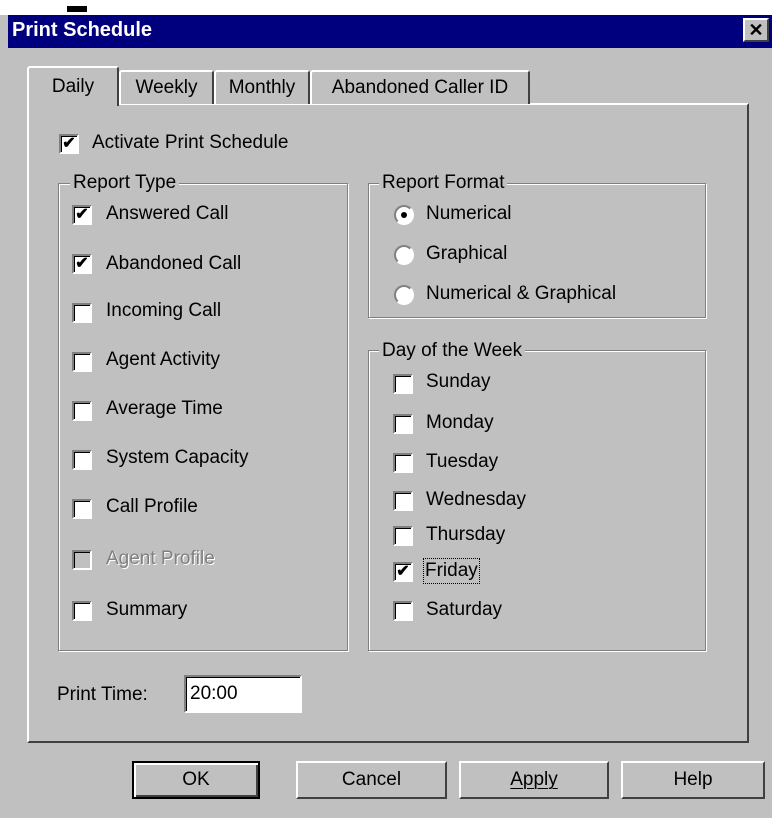 The image size is (772, 818). Describe the element at coordinates (420, 87) in the screenshot. I see `tab-abandoned-caller-id: Abandoned Caller ID` at that location.